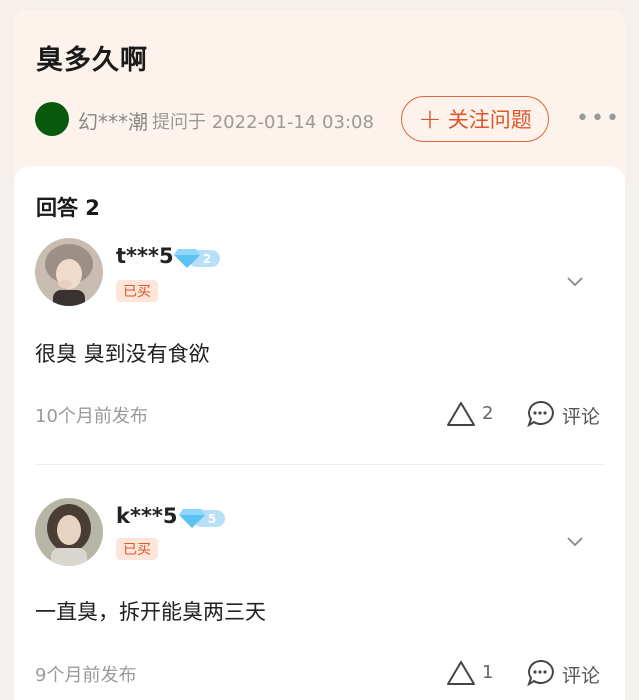 This screenshot has width=639, height=700. I want to click on posted-time: 10个月前发布, so click(91, 416).